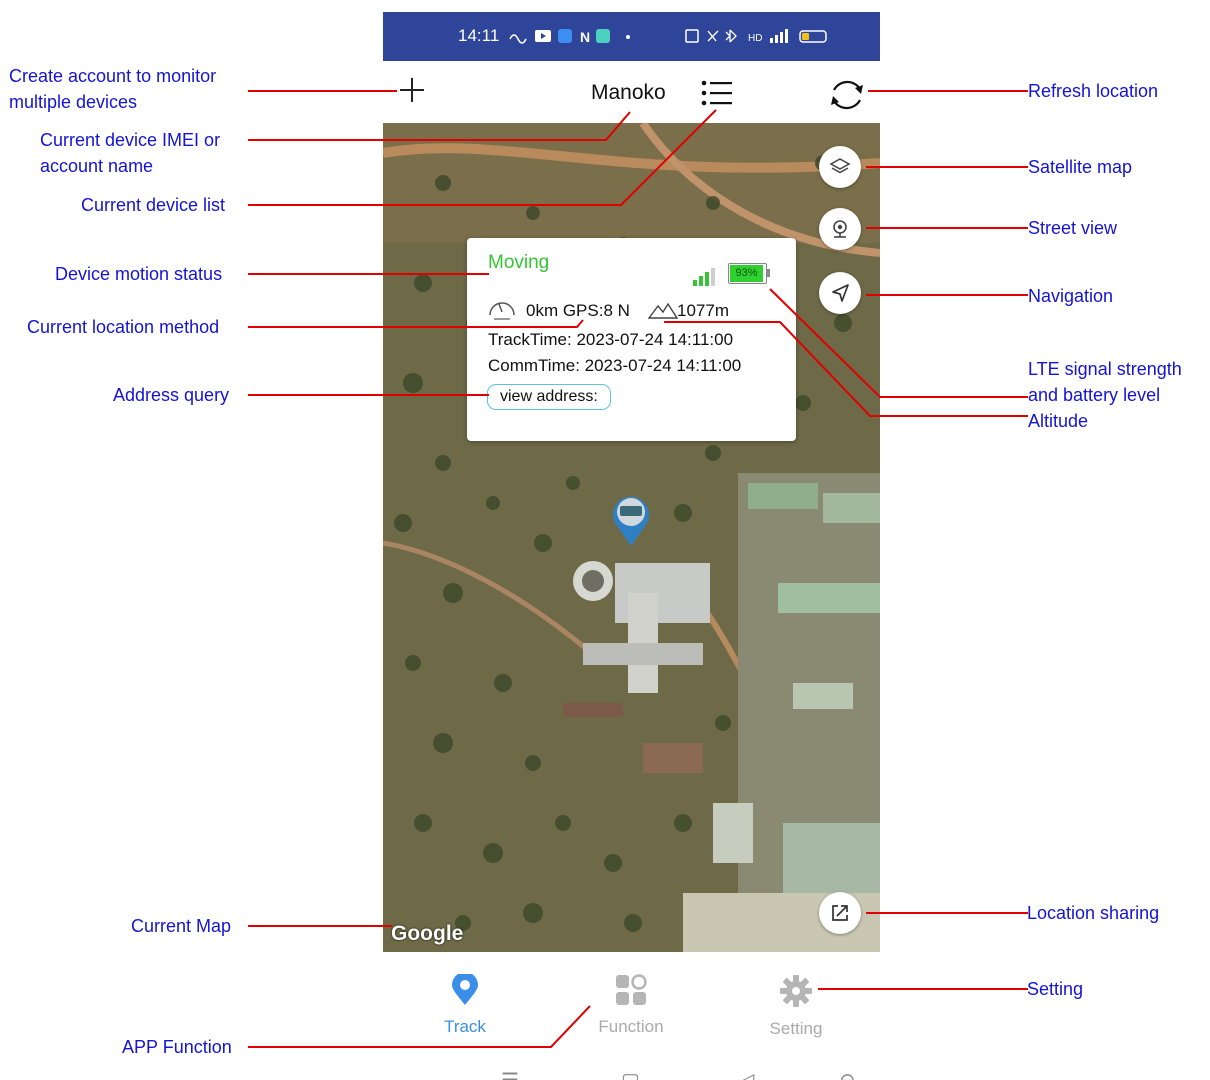 Image resolution: width=1210 pixels, height=1080 pixels. Describe the element at coordinates (1080, 167) in the screenshot. I see `annotation-satellite-map: Satellite map` at that location.